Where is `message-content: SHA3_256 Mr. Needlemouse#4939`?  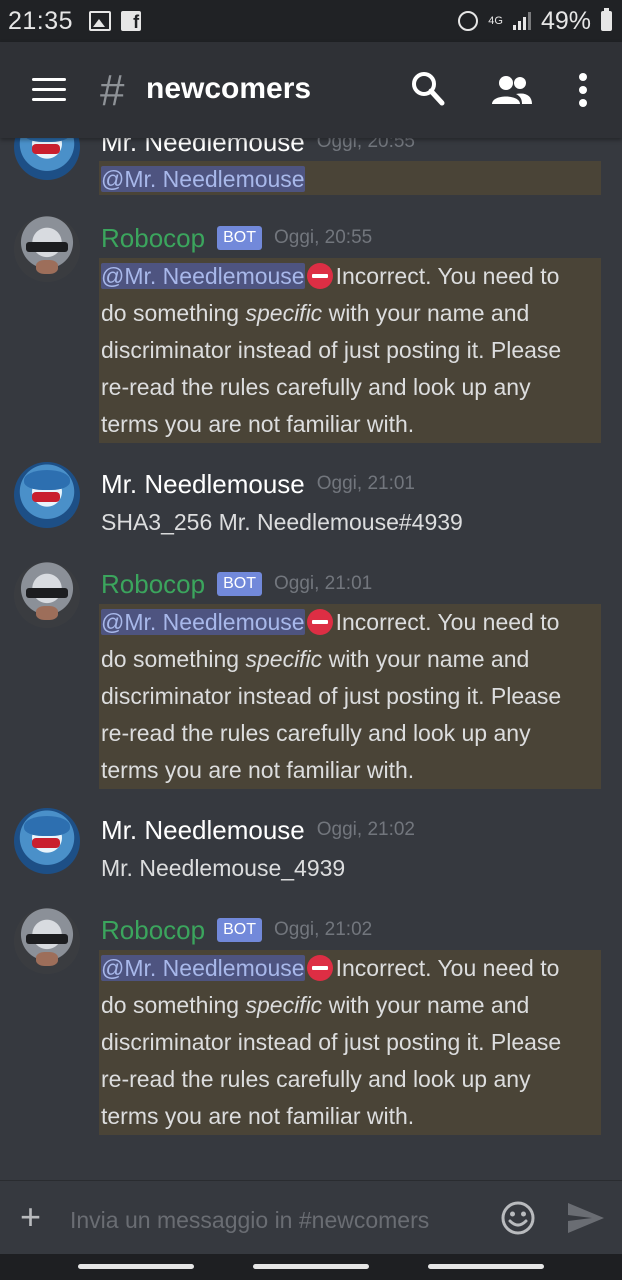
message-content: SHA3_256 Mr. Needlemouse#4939 is located at coordinates (282, 522).